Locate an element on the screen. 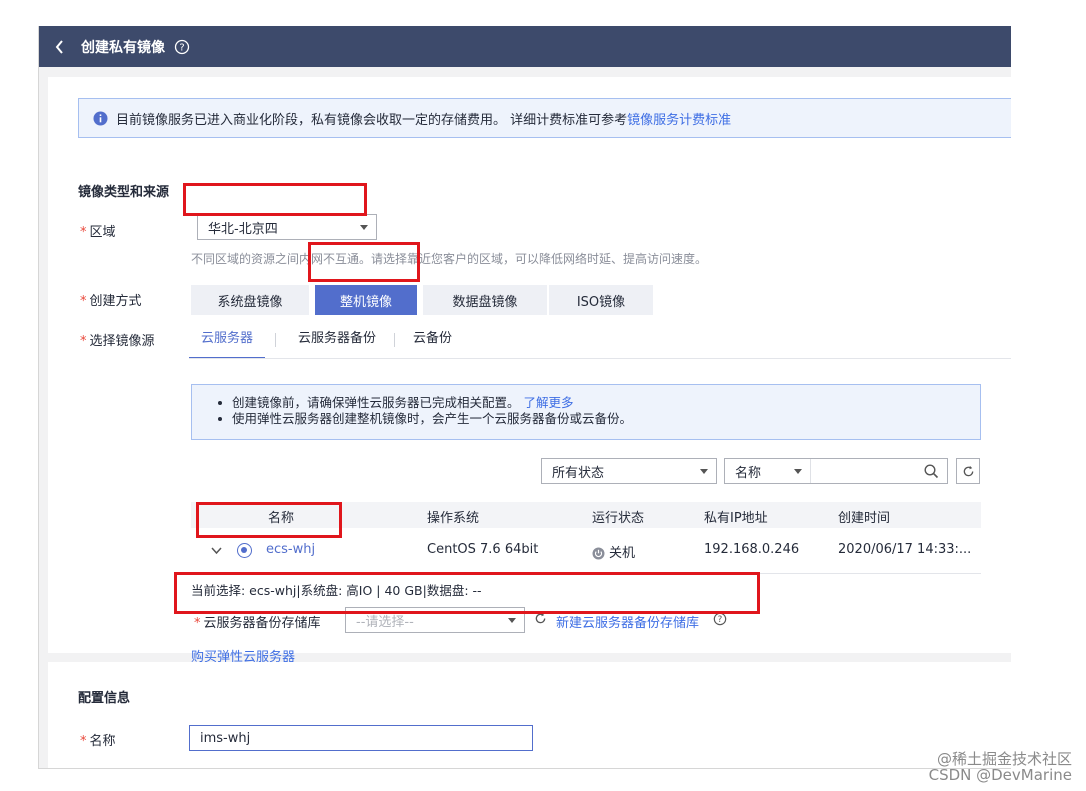 The image size is (1086, 791). option-data-disk: 数据盘镜像 is located at coordinates (485, 300).